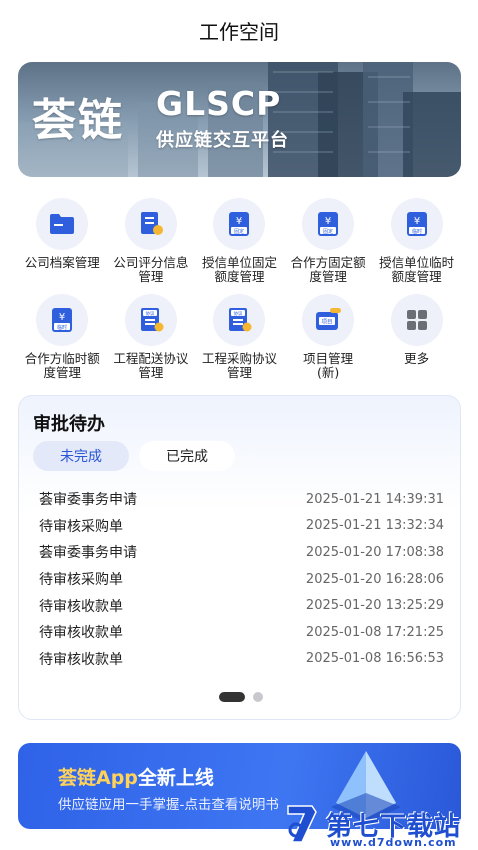  I want to click on grid-item-more: 更多, so click(416, 338).